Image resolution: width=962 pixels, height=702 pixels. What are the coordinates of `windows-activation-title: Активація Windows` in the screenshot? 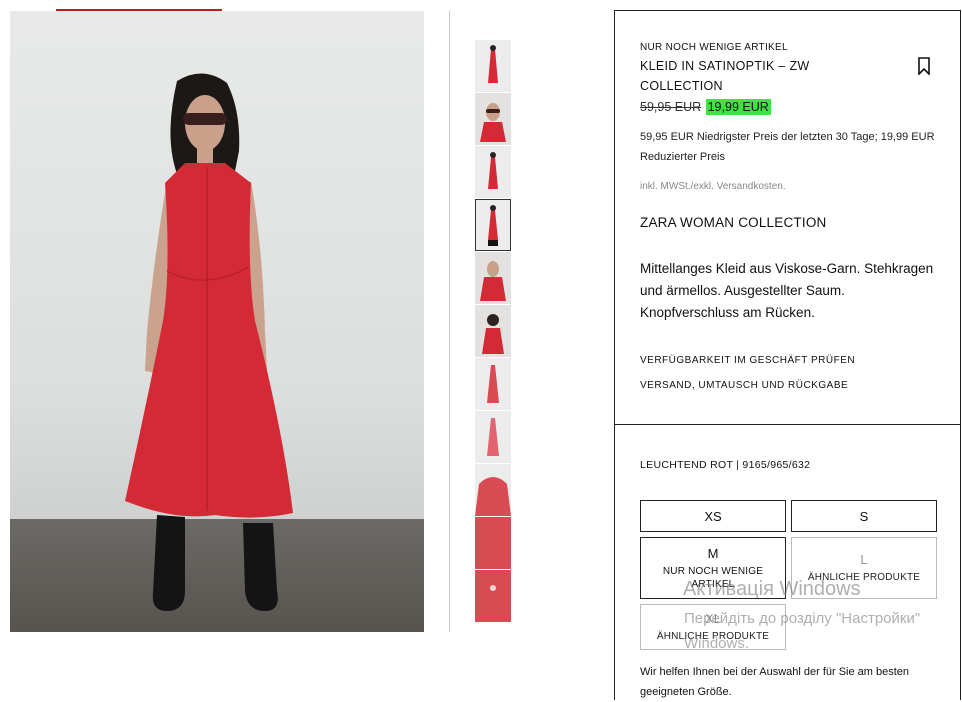 It's located at (772, 589).